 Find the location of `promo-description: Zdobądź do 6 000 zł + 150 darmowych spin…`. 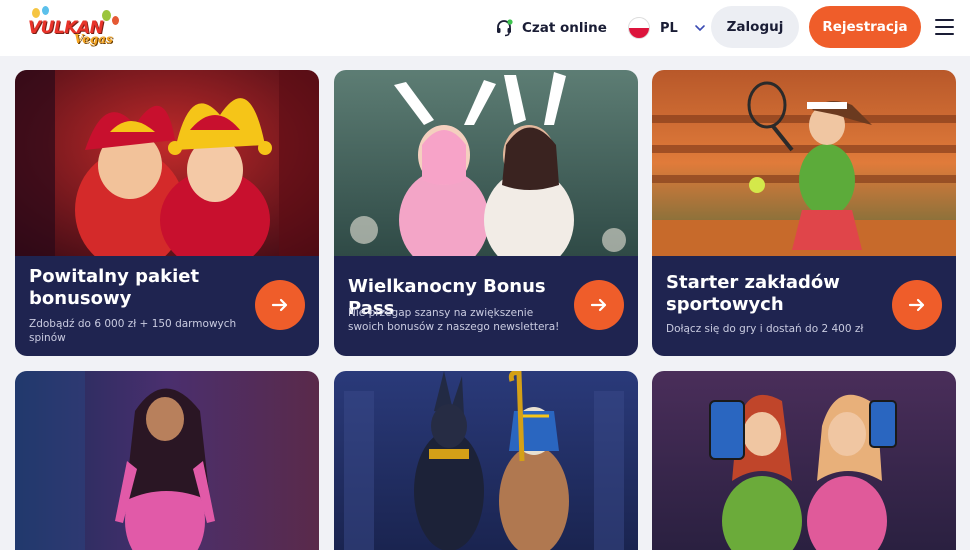

promo-description: Zdobądź do 6 000 zł + 150 darmowych spin… is located at coordinates (133, 331).